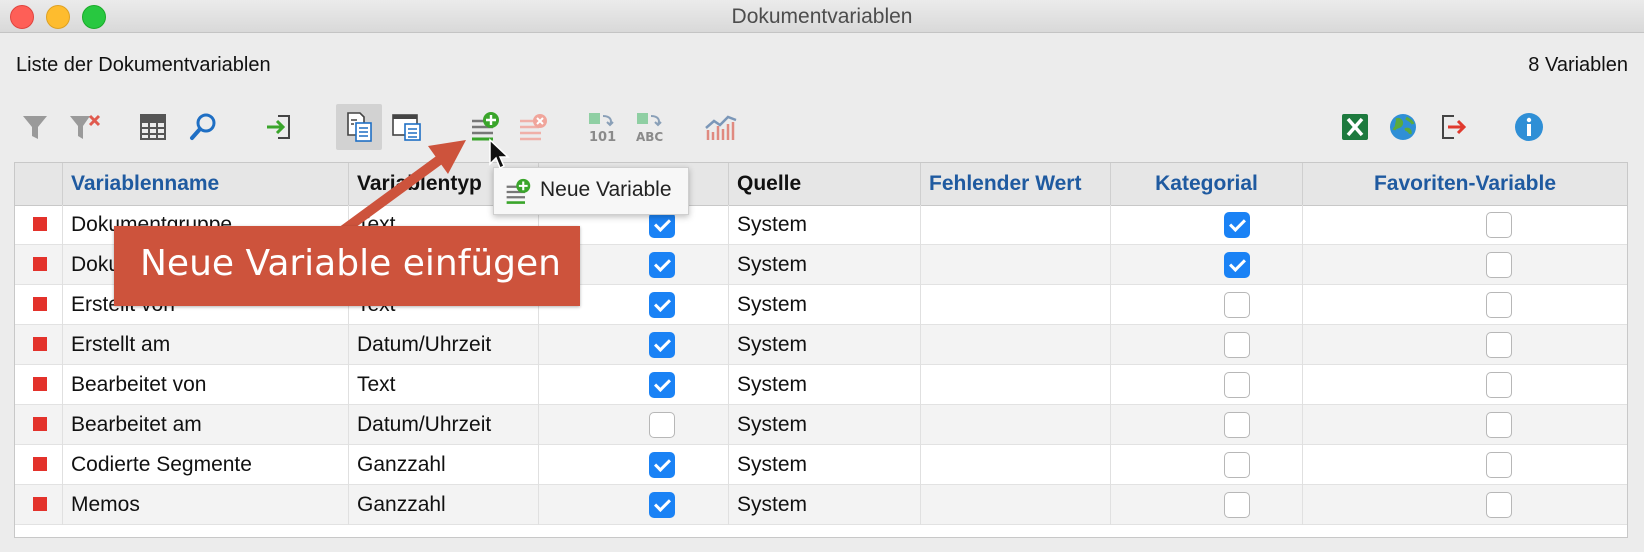  I want to click on statistics-icon, so click(721, 127).